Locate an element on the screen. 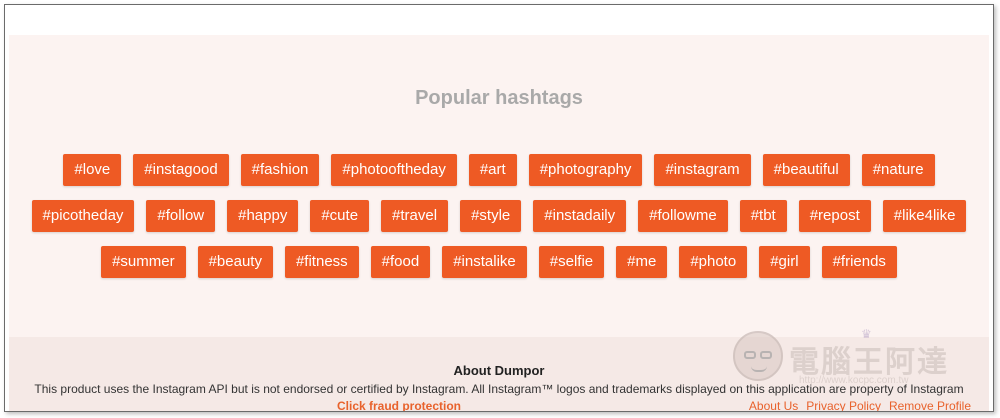 The width and height of the screenshot is (1000, 418). hashtag-repost: #repost is located at coordinates (834, 216).